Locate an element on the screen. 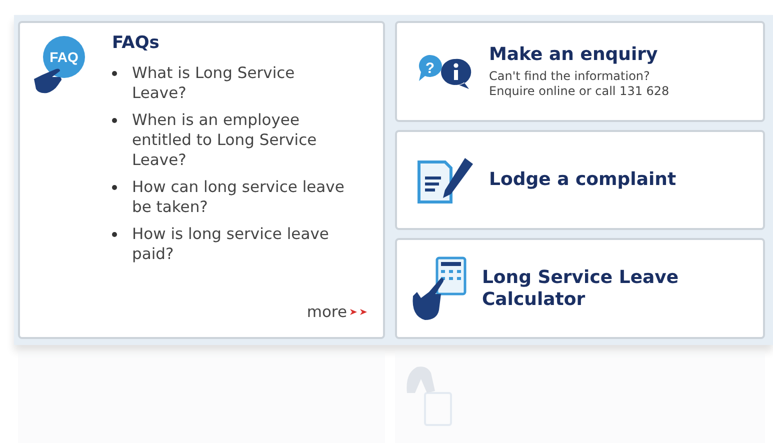 This screenshot has width=773, height=443. faq-link: How can long service leave be taken? is located at coordinates (239, 197).